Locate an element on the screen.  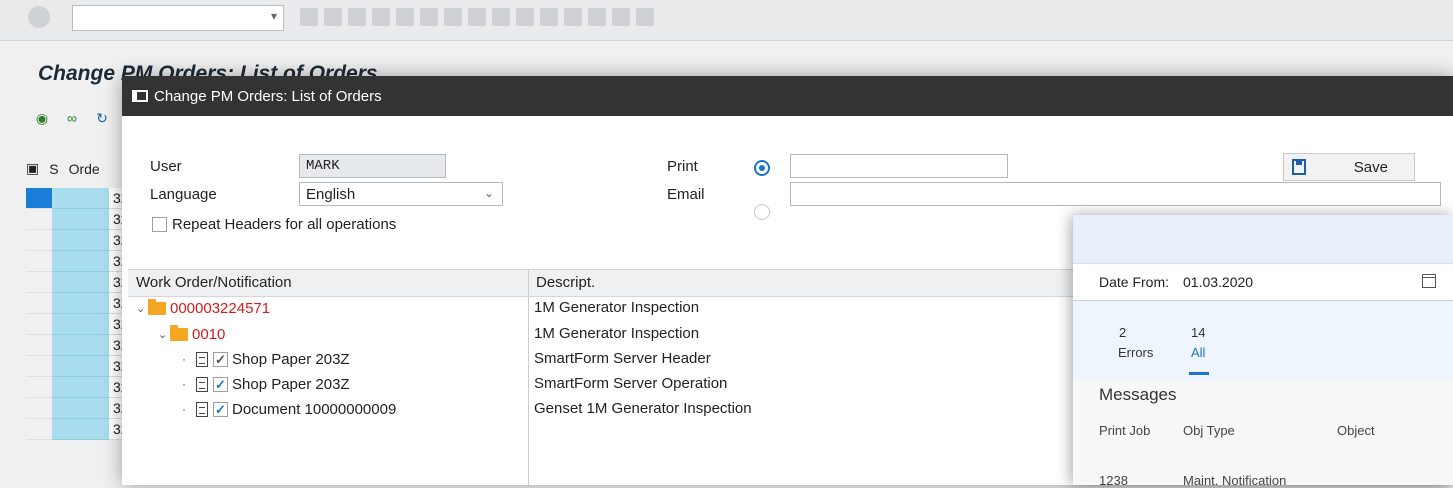
layout-icon is located at coordinates (645, 17).